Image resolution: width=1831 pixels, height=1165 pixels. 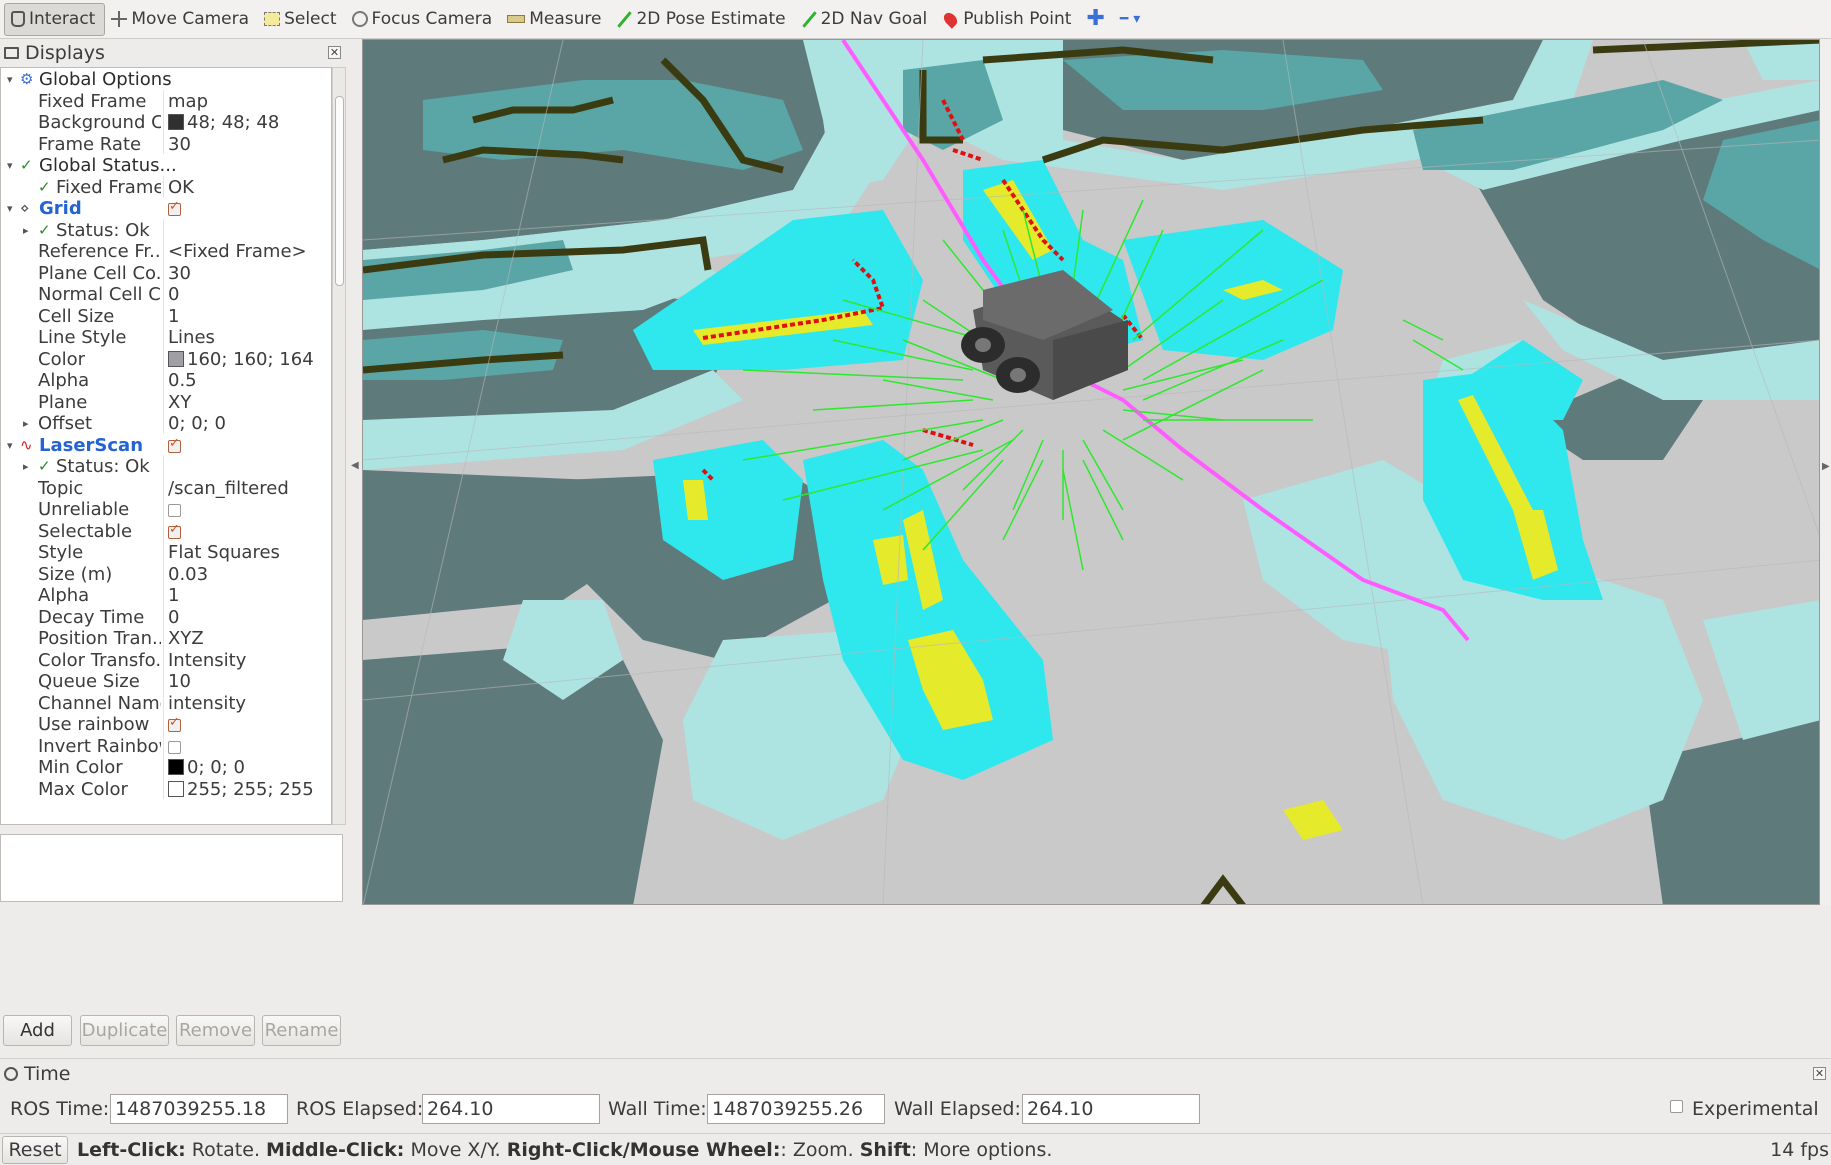 I want to click on tree-row: Color Transfo... Intensity, so click(x=166, y=659).